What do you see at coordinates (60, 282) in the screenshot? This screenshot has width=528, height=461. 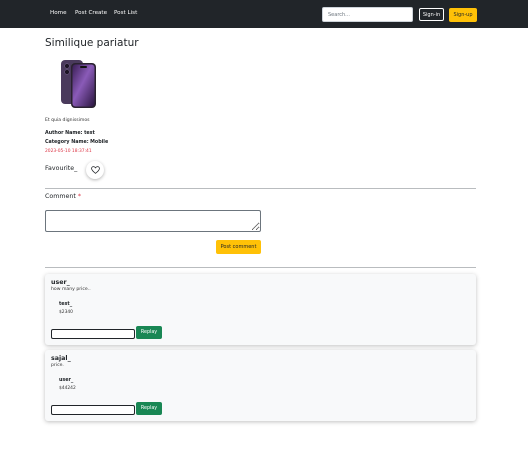 I see `comment-user: user_` at bounding box center [60, 282].